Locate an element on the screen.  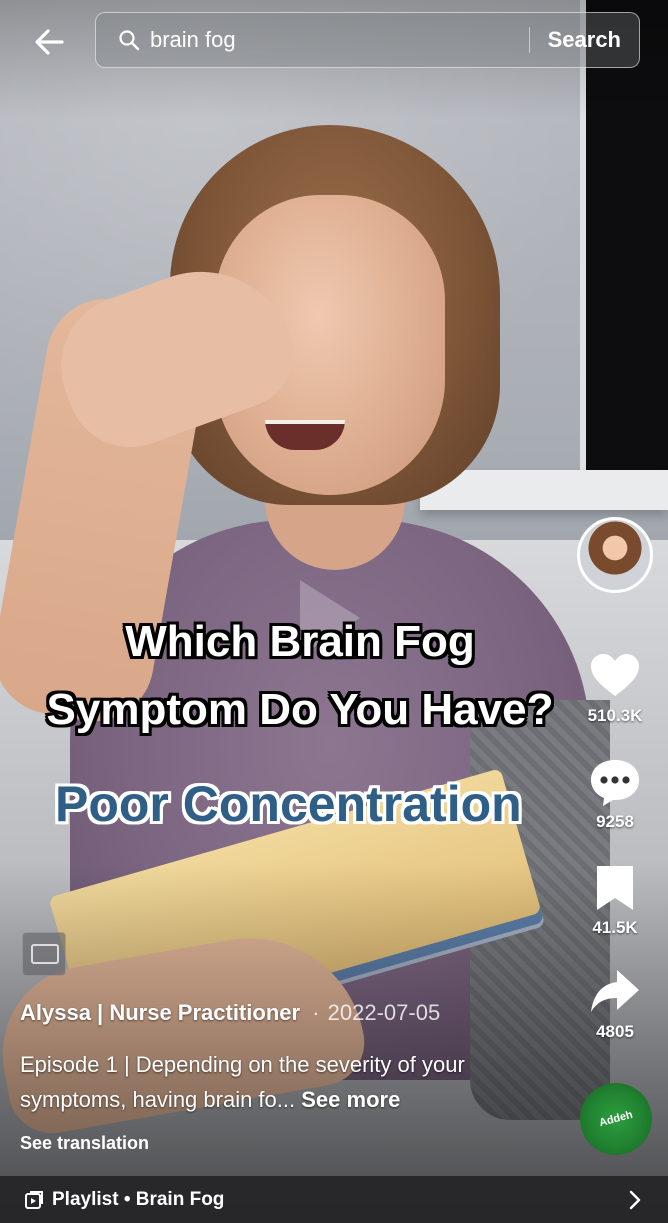
author-name: Alyssa | Nurse Practitioner is located at coordinates (160, 1012).